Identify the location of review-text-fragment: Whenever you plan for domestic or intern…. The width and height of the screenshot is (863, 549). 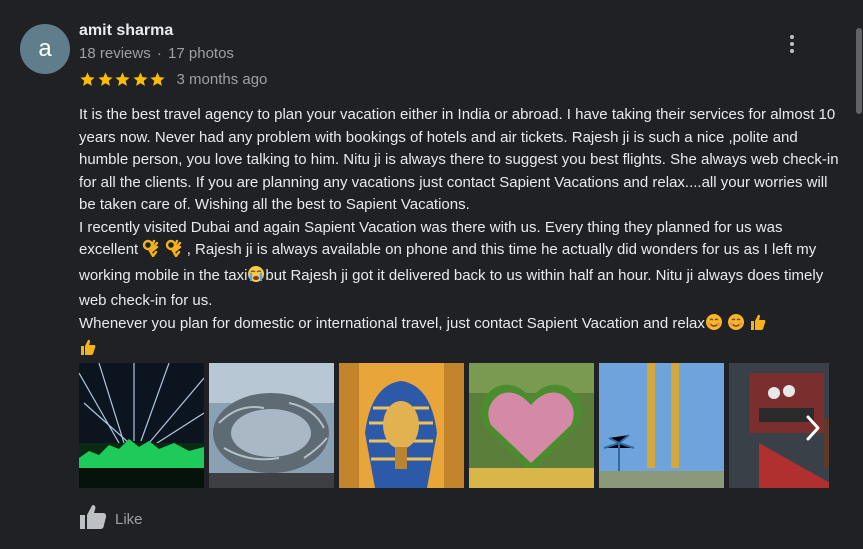
(392, 323).